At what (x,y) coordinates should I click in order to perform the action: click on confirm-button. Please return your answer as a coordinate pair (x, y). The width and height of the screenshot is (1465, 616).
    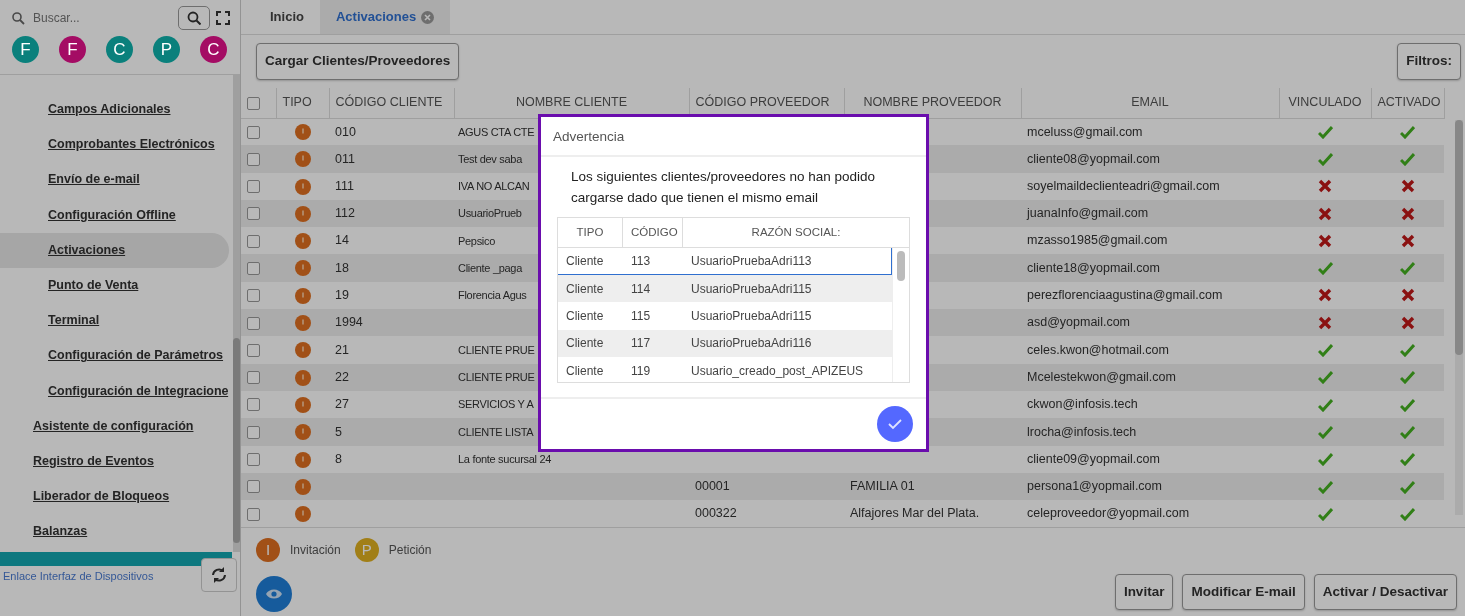
    Looking at the image, I should click on (895, 424).